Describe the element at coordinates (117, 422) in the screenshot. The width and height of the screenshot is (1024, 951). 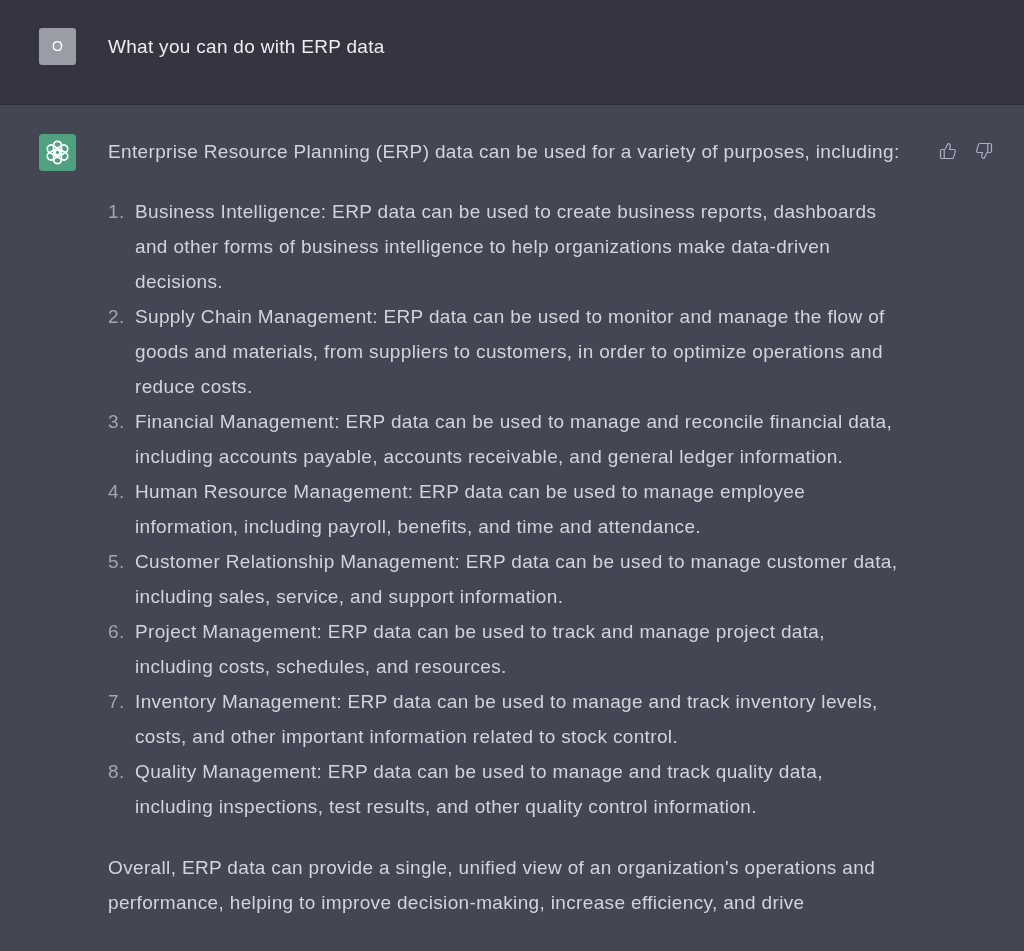
I see `list-number: 3.` at that location.